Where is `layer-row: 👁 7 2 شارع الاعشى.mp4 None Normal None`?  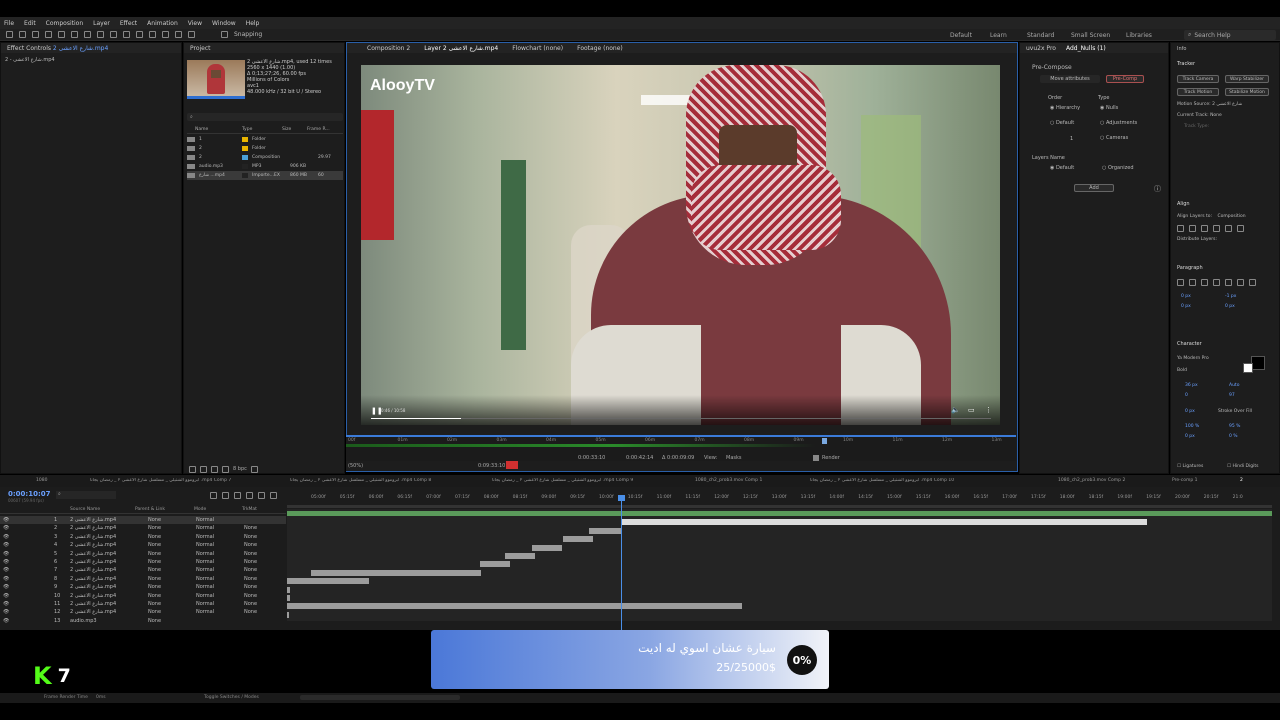 layer-row: 👁 7 2 شارع الاعشى.mp4 None Normal None is located at coordinates (143, 570).